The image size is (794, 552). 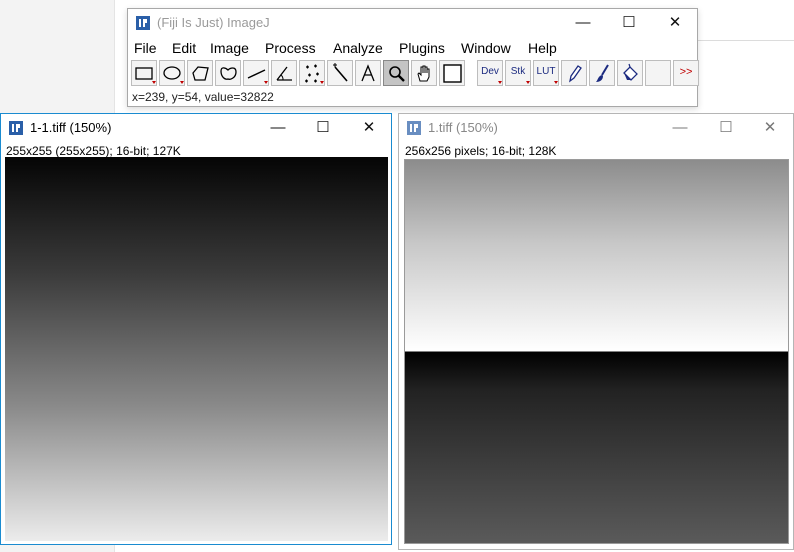 I want to click on desktop-divider, so click(x=745, y=40).